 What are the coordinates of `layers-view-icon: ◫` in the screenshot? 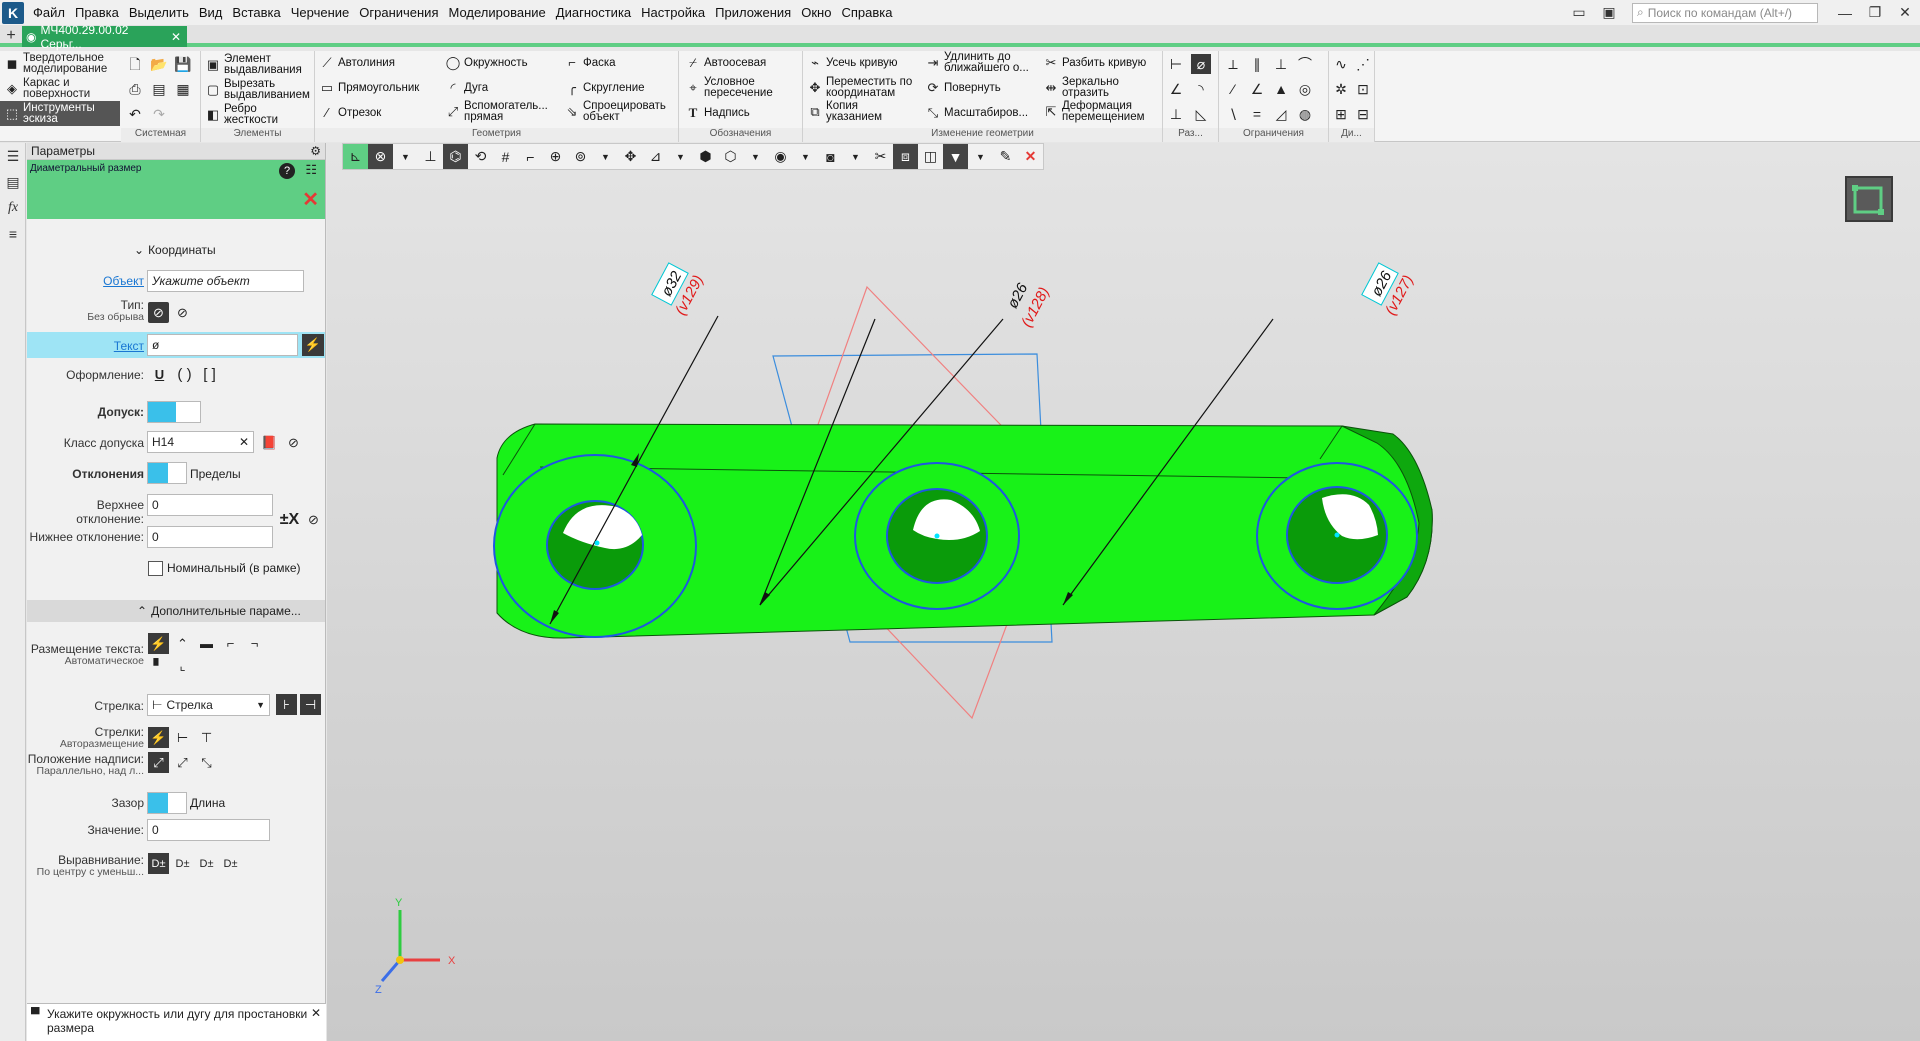 It's located at (930, 156).